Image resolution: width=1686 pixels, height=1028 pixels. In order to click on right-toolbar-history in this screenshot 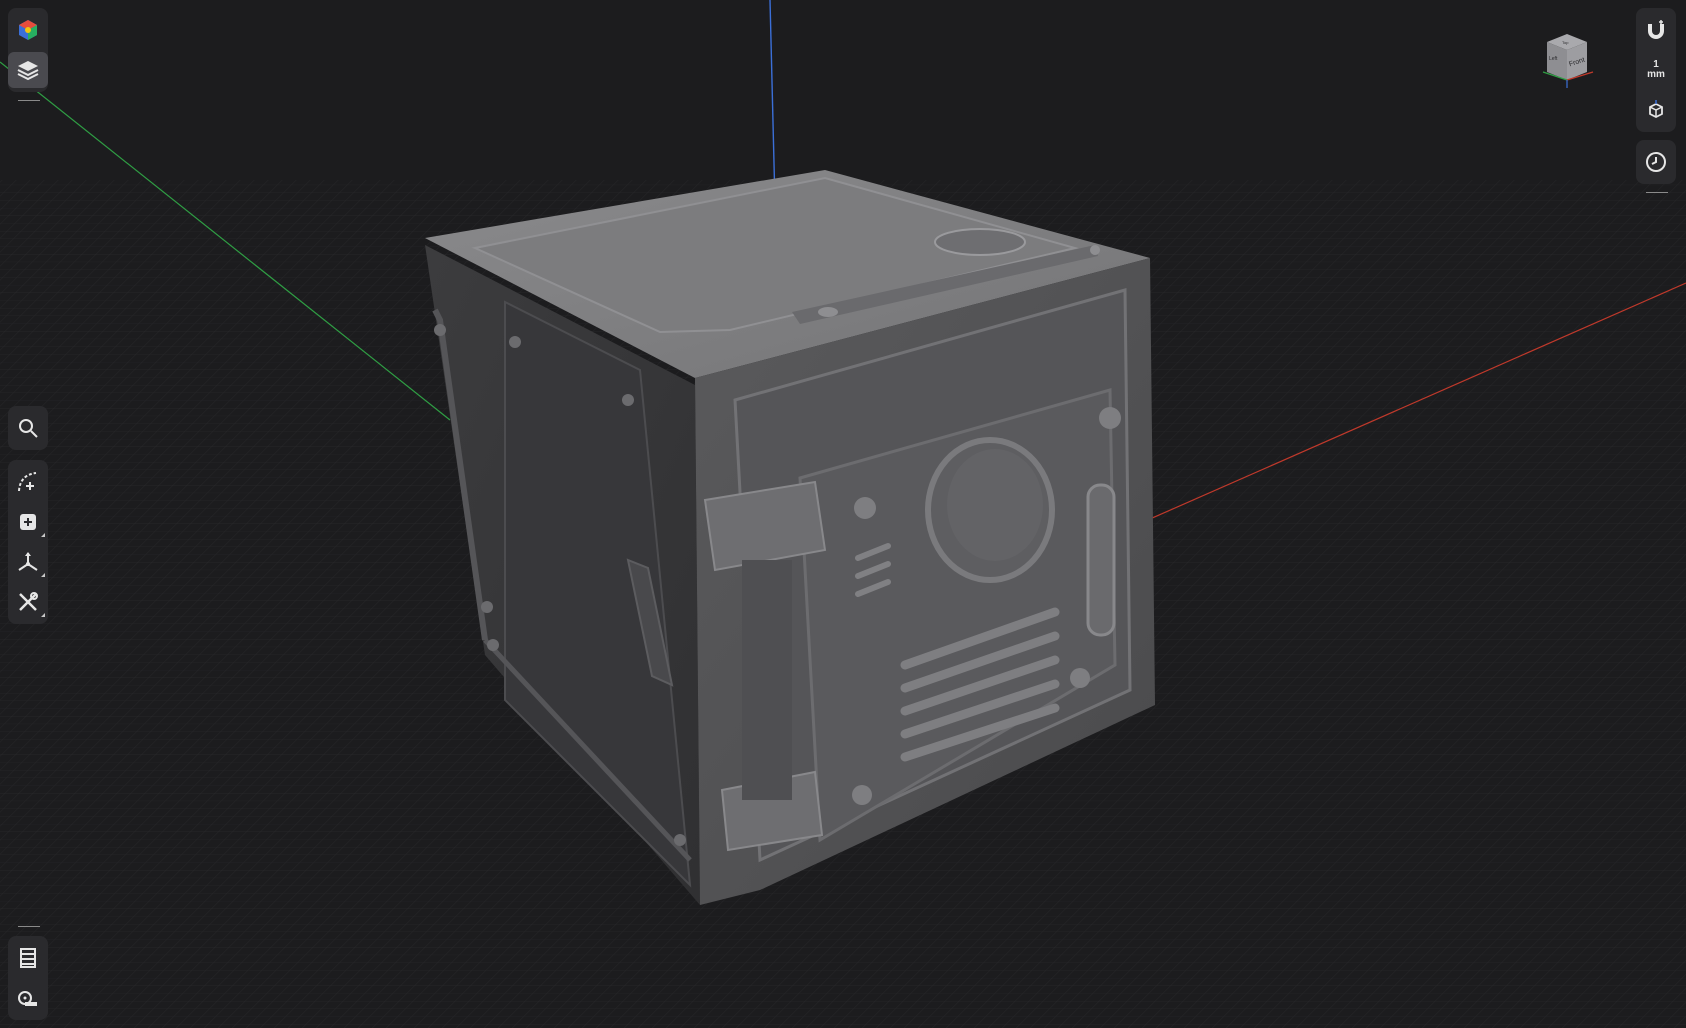, I will do `click(1656, 162)`.